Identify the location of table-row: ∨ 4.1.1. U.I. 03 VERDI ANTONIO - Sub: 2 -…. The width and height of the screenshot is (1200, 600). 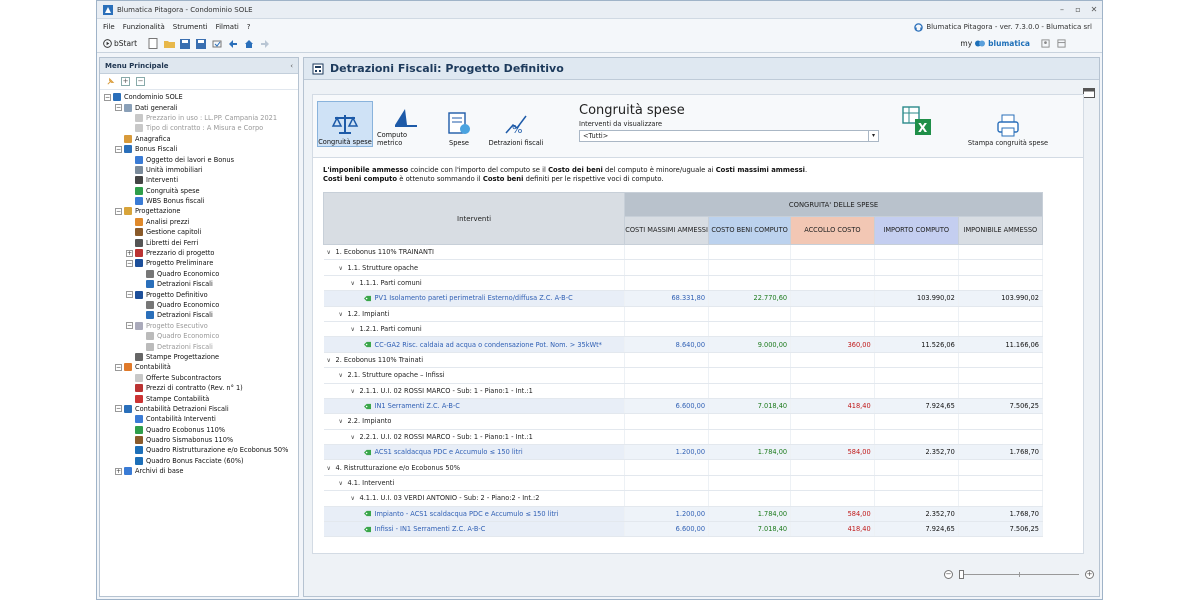
(683, 498).